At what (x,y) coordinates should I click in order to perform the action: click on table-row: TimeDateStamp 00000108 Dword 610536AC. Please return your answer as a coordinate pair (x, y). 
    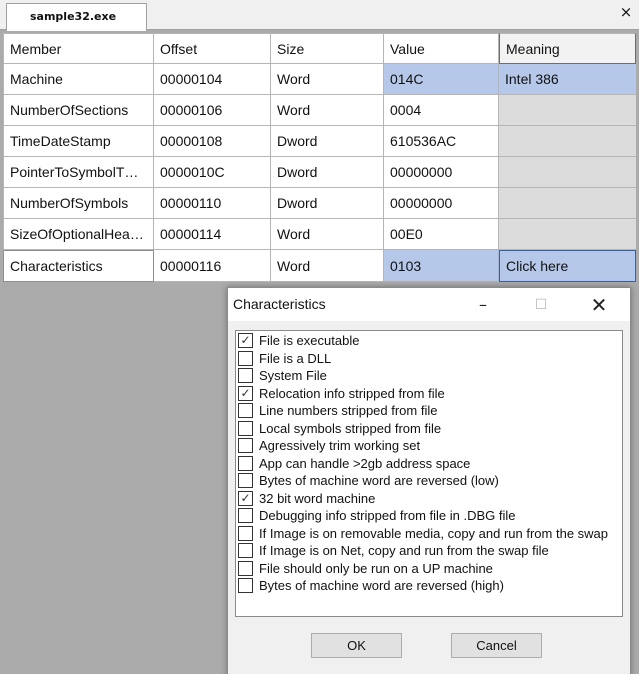
    Looking at the image, I should click on (319, 141).